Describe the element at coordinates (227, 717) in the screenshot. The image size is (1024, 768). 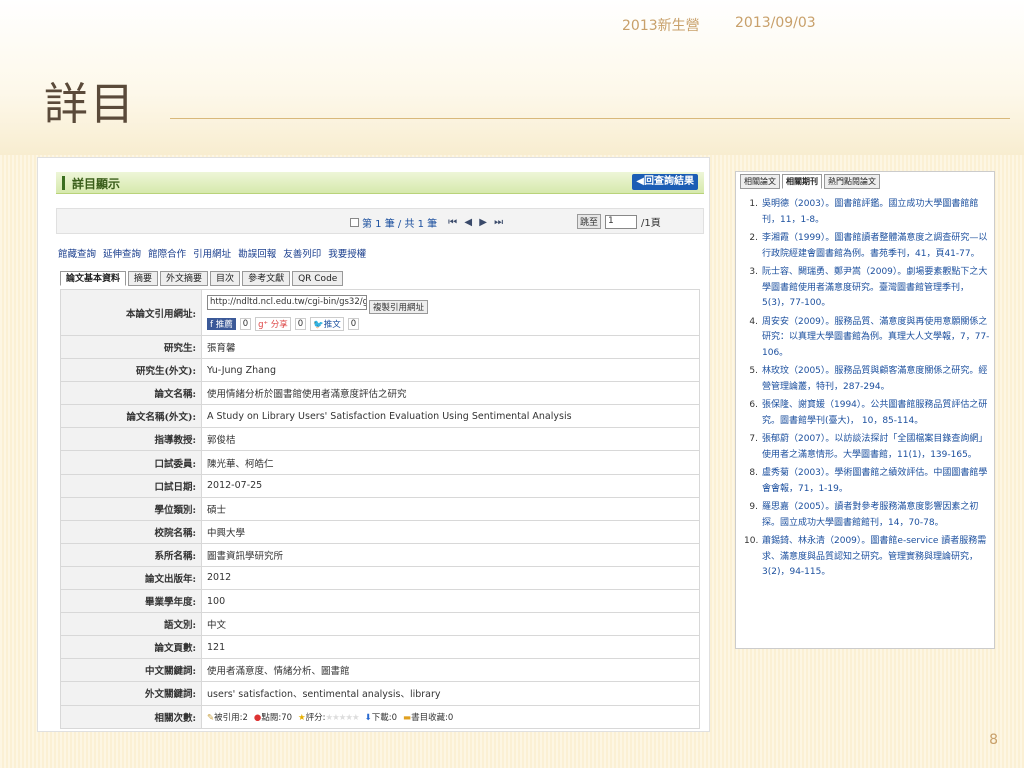
I see `cited-count: ✎被引用:2` at that location.